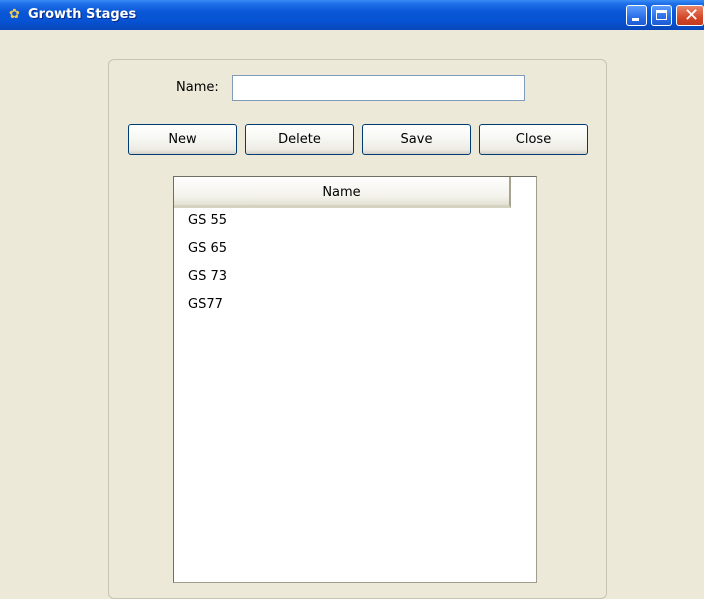  I want to click on window-title: Growth Stages, so click(82, 14).